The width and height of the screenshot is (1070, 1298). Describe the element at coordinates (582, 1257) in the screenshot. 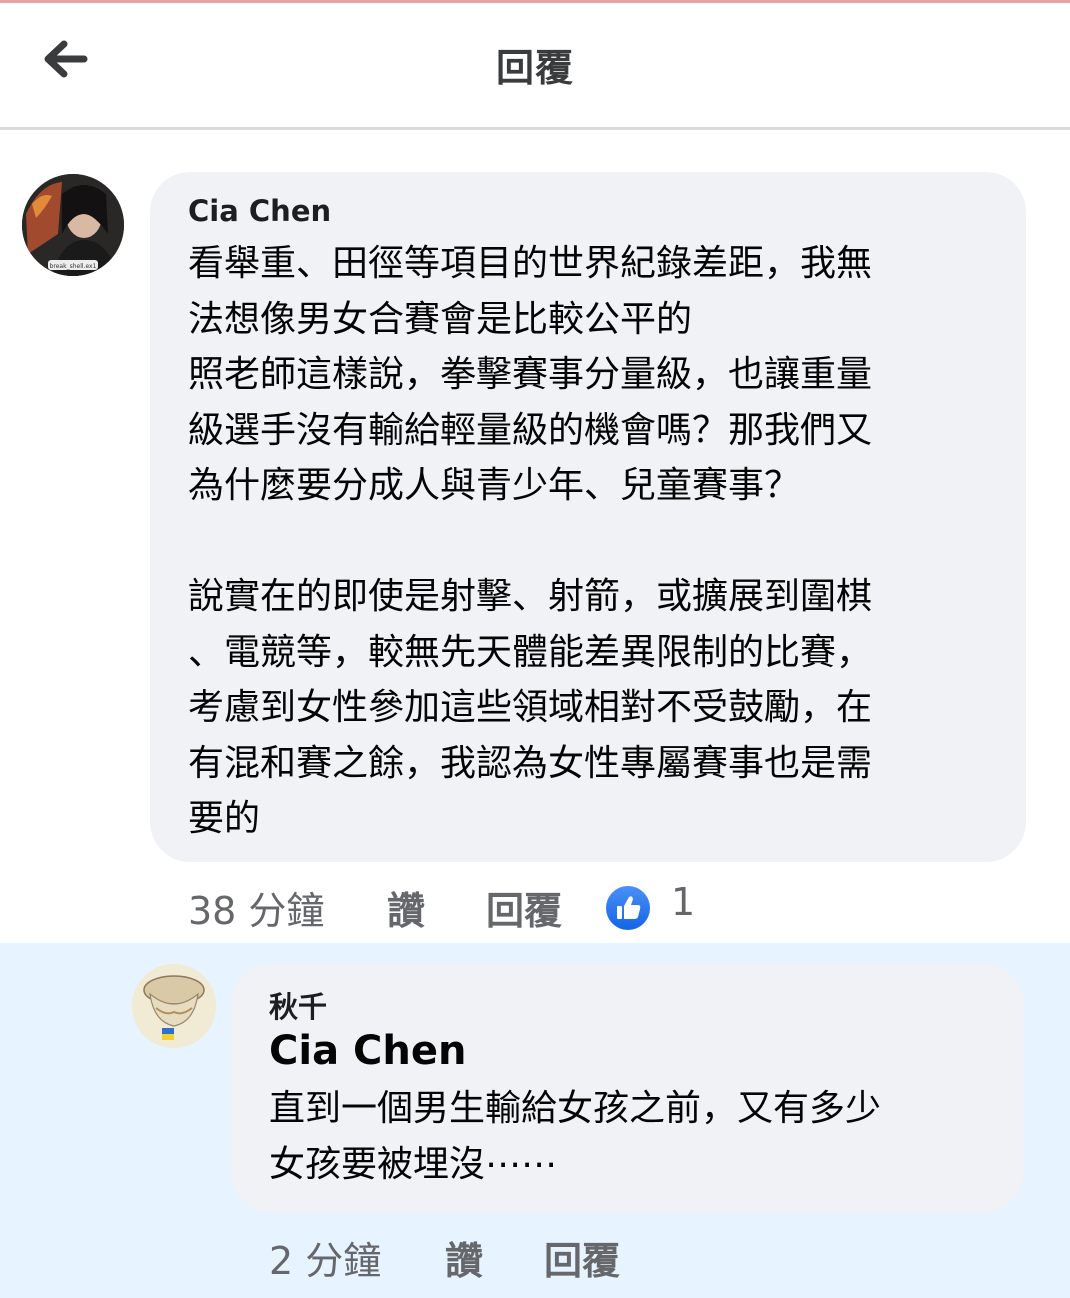

I see `reply-reply-button: 回覆` at that location.